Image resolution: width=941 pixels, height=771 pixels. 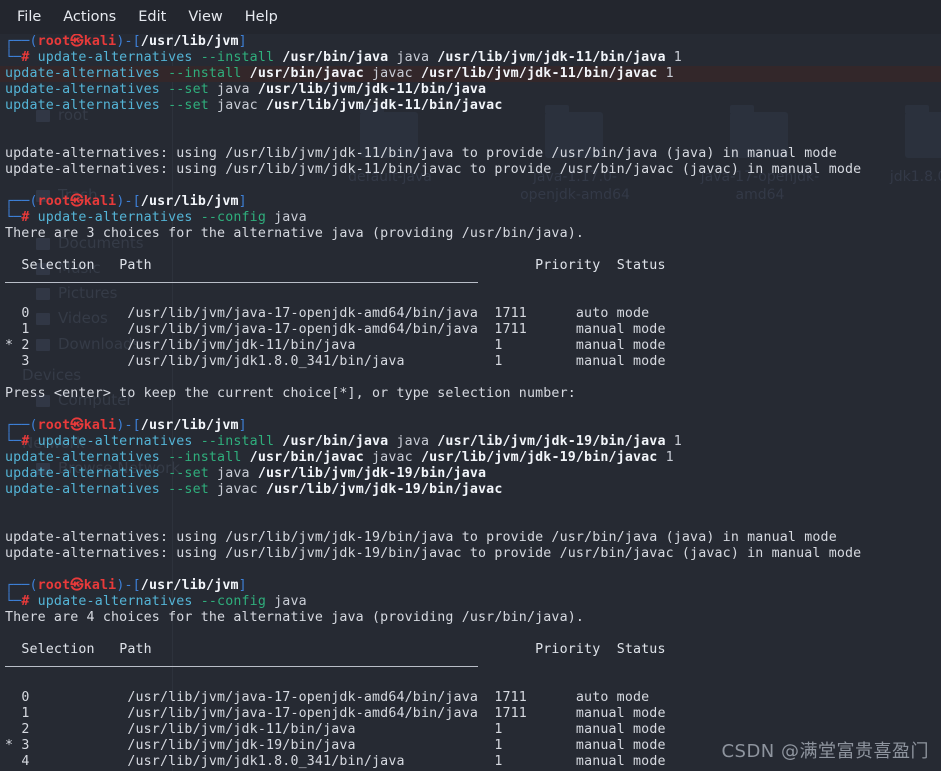 What do you see at coordinates (152, 17) in the screenshot?
I see `menu-item-edit: Edit` at bounding box center [152, 17].